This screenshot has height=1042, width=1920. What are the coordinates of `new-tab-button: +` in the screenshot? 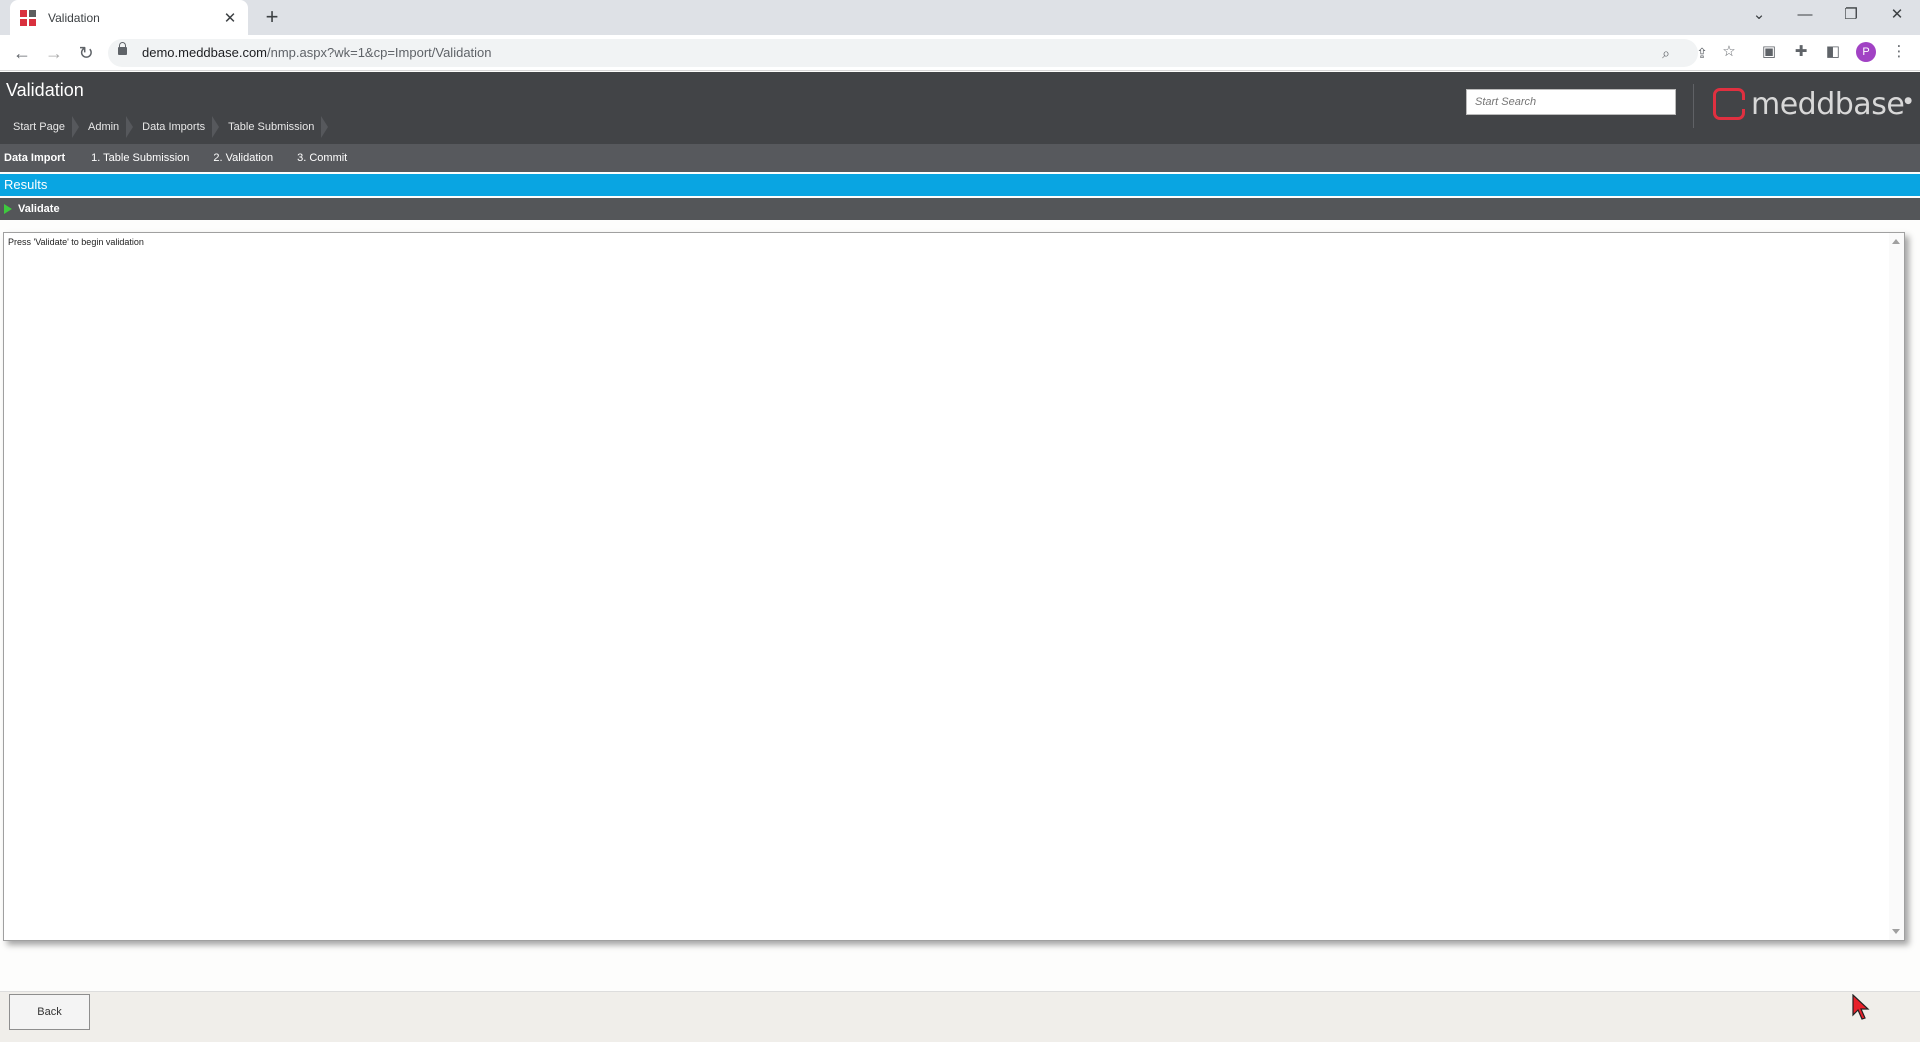 It's located at (272, 18).